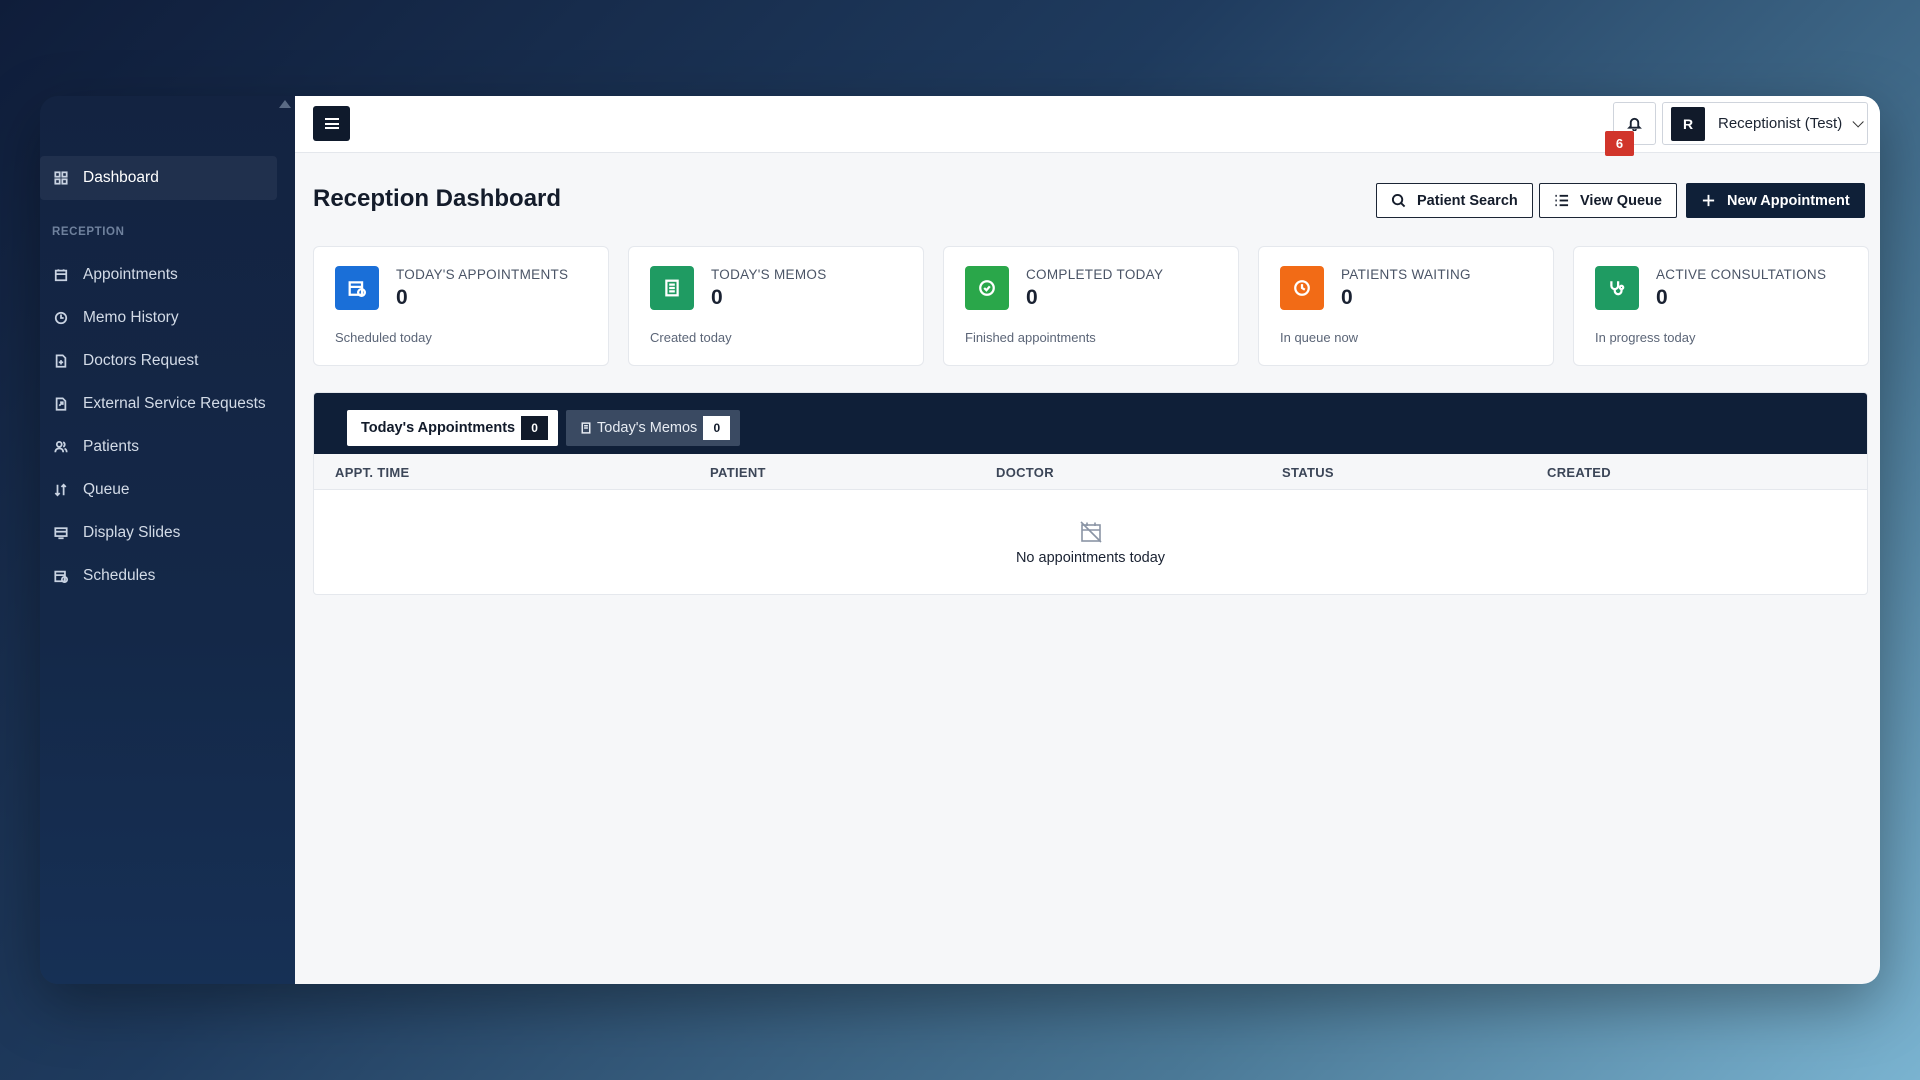 The image size is (1920, 1080). What do you see at coordinates (482, 274) in the screenshot?
I see `stat-label: TODAY'S APPOINTMENTS` at bounding box center [482, 274].